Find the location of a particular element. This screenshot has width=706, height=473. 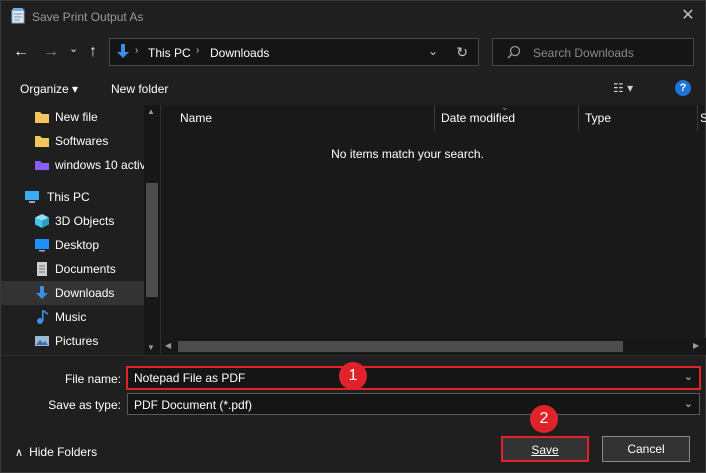

scroll-left-arrow: ◀ is located at coordinates (168, 345).